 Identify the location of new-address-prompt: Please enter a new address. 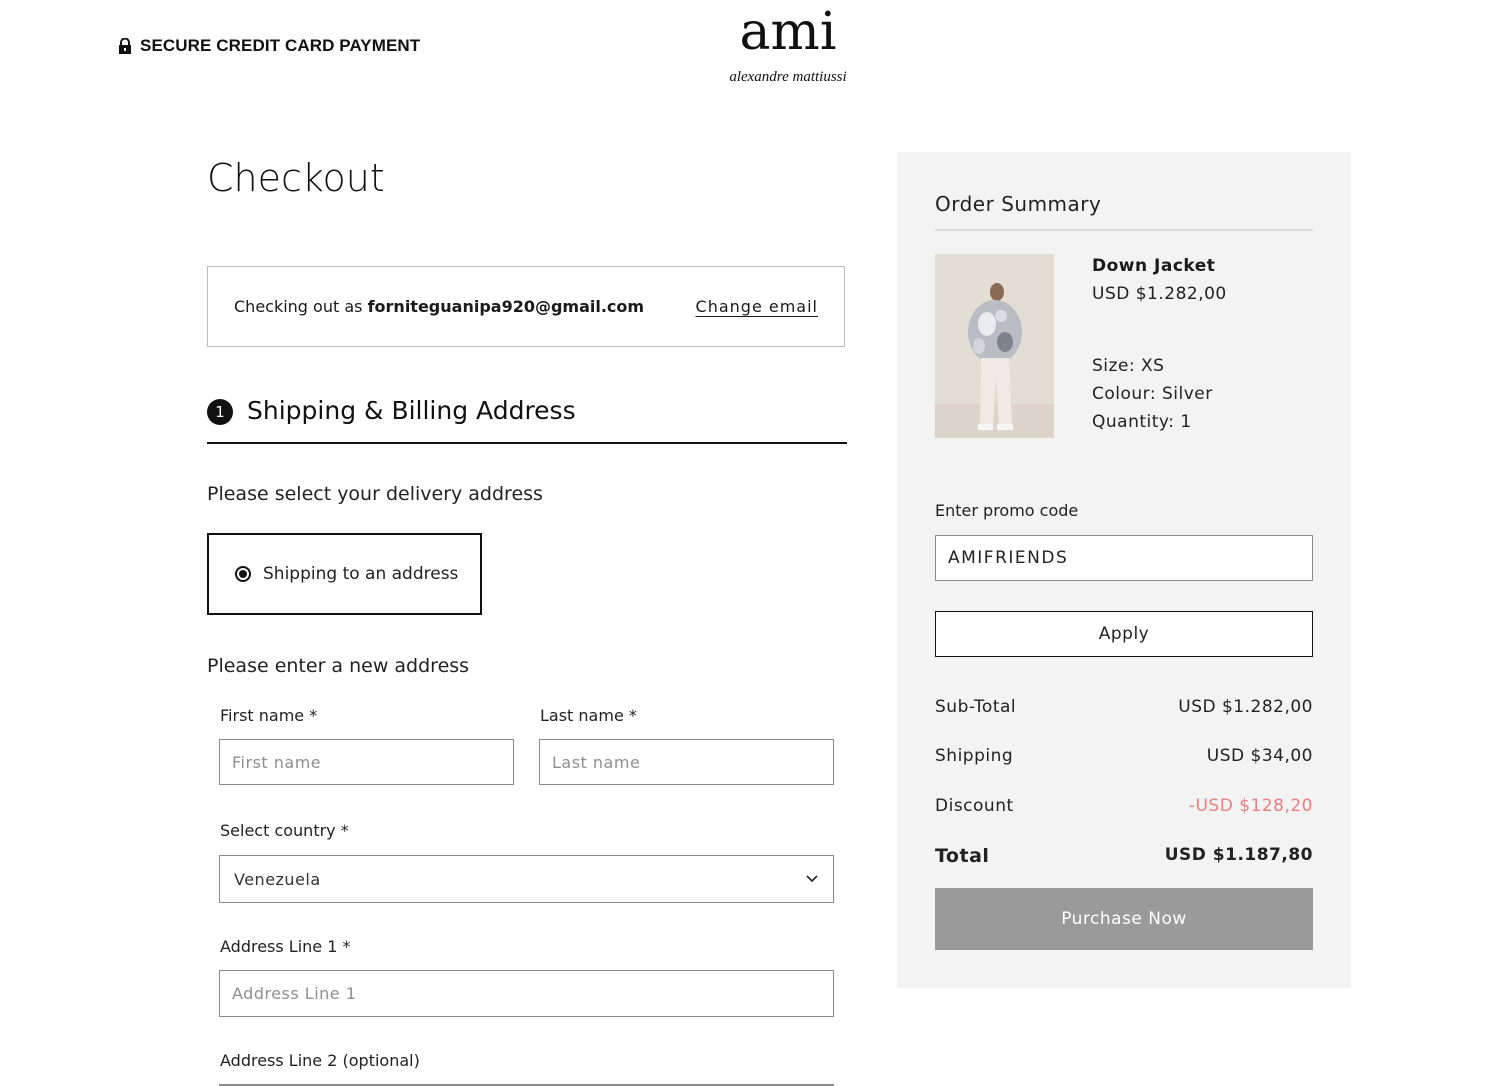
(338, 666).